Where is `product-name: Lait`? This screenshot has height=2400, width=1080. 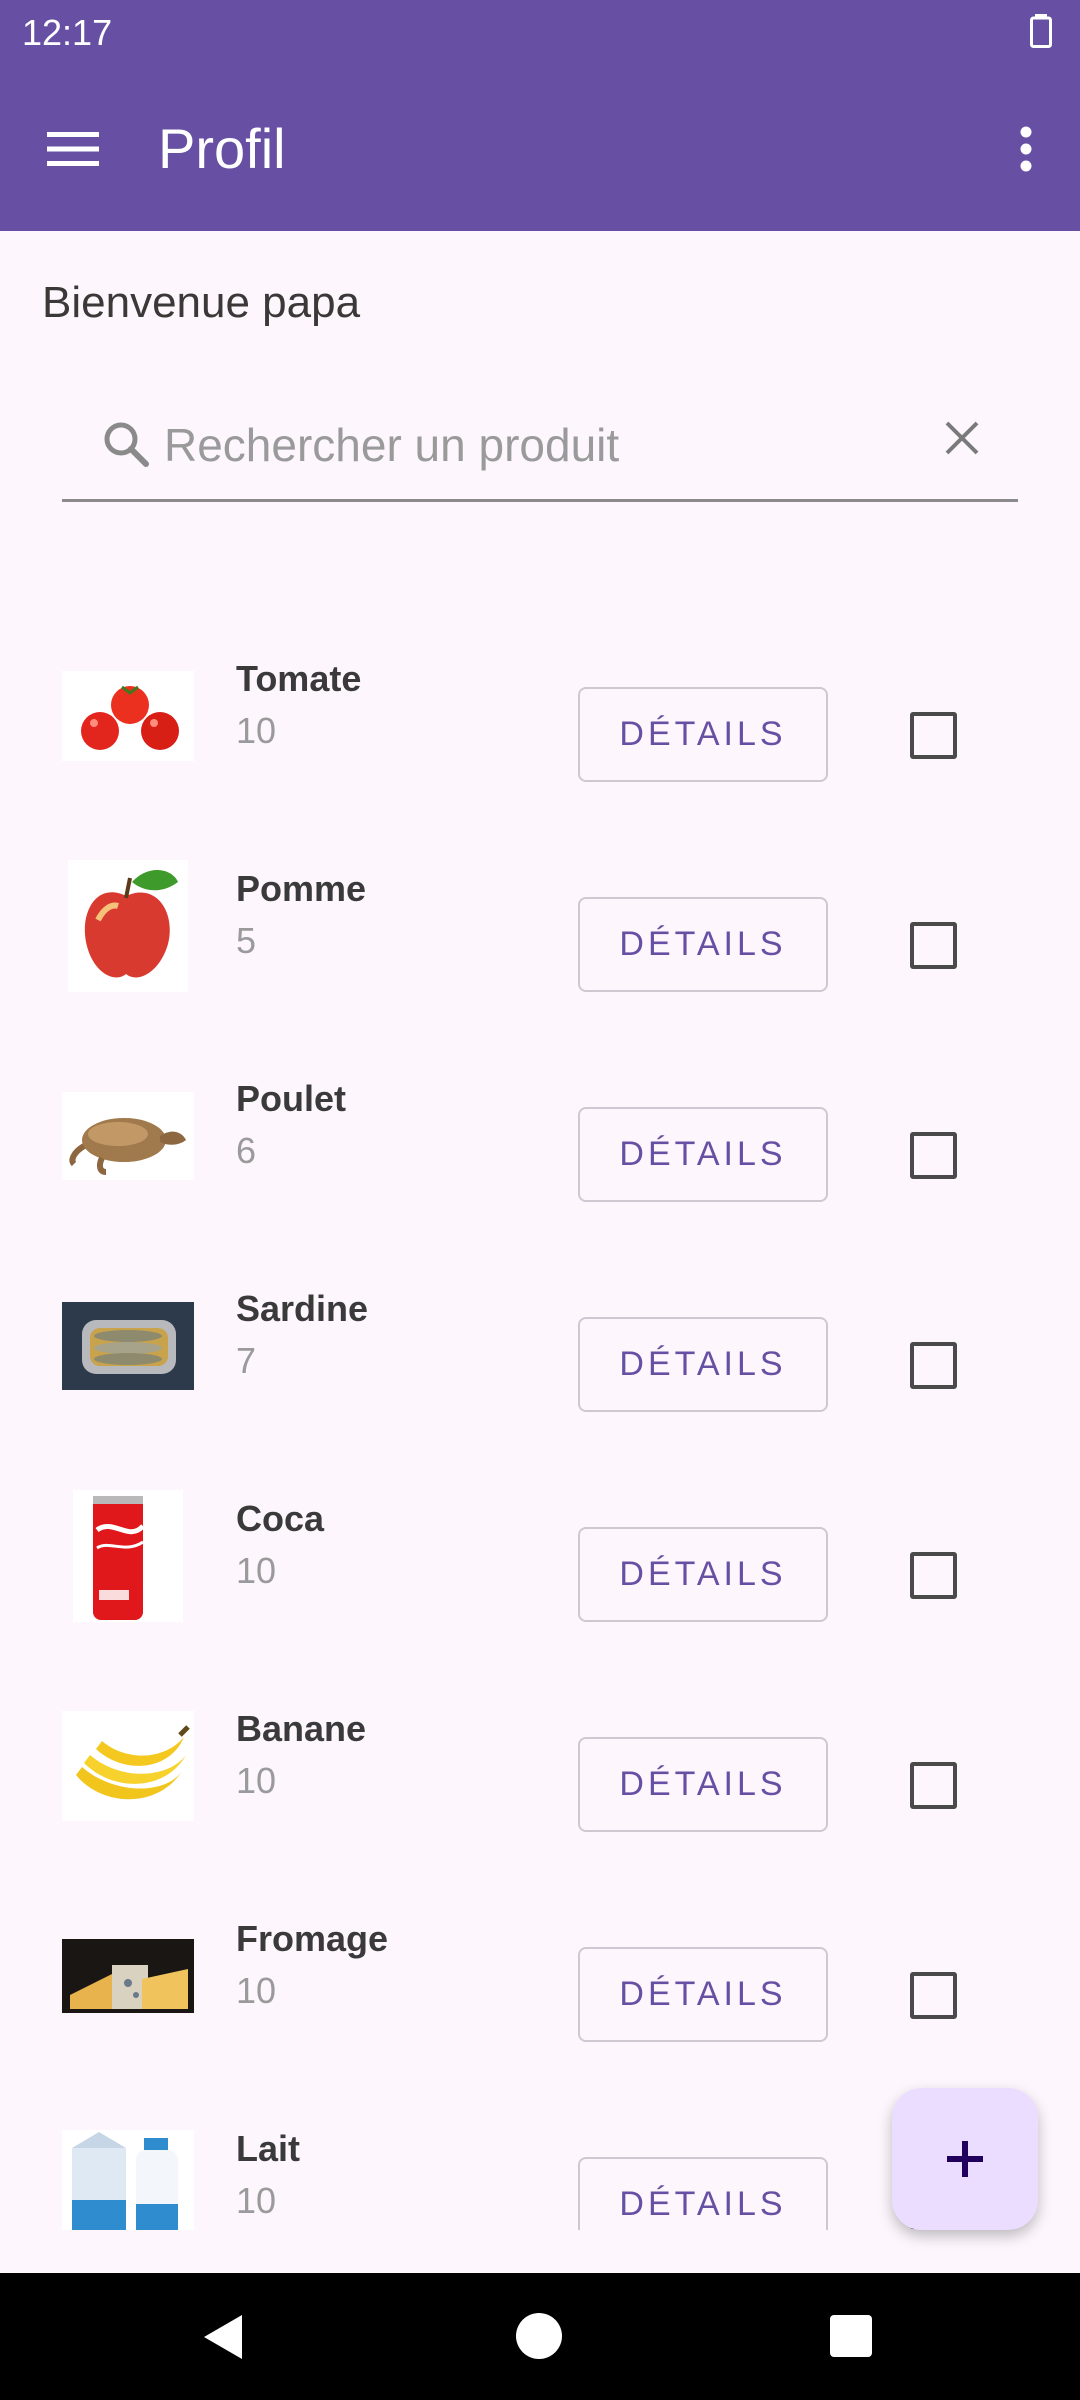 product-name: Lait is located at coordinates (268, 2148).